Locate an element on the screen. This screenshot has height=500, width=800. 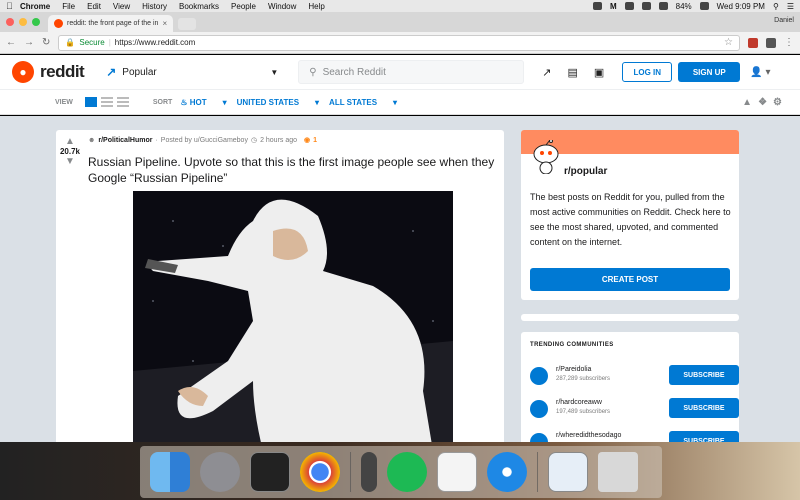
desktop-background is located at coordinates (400, 471).